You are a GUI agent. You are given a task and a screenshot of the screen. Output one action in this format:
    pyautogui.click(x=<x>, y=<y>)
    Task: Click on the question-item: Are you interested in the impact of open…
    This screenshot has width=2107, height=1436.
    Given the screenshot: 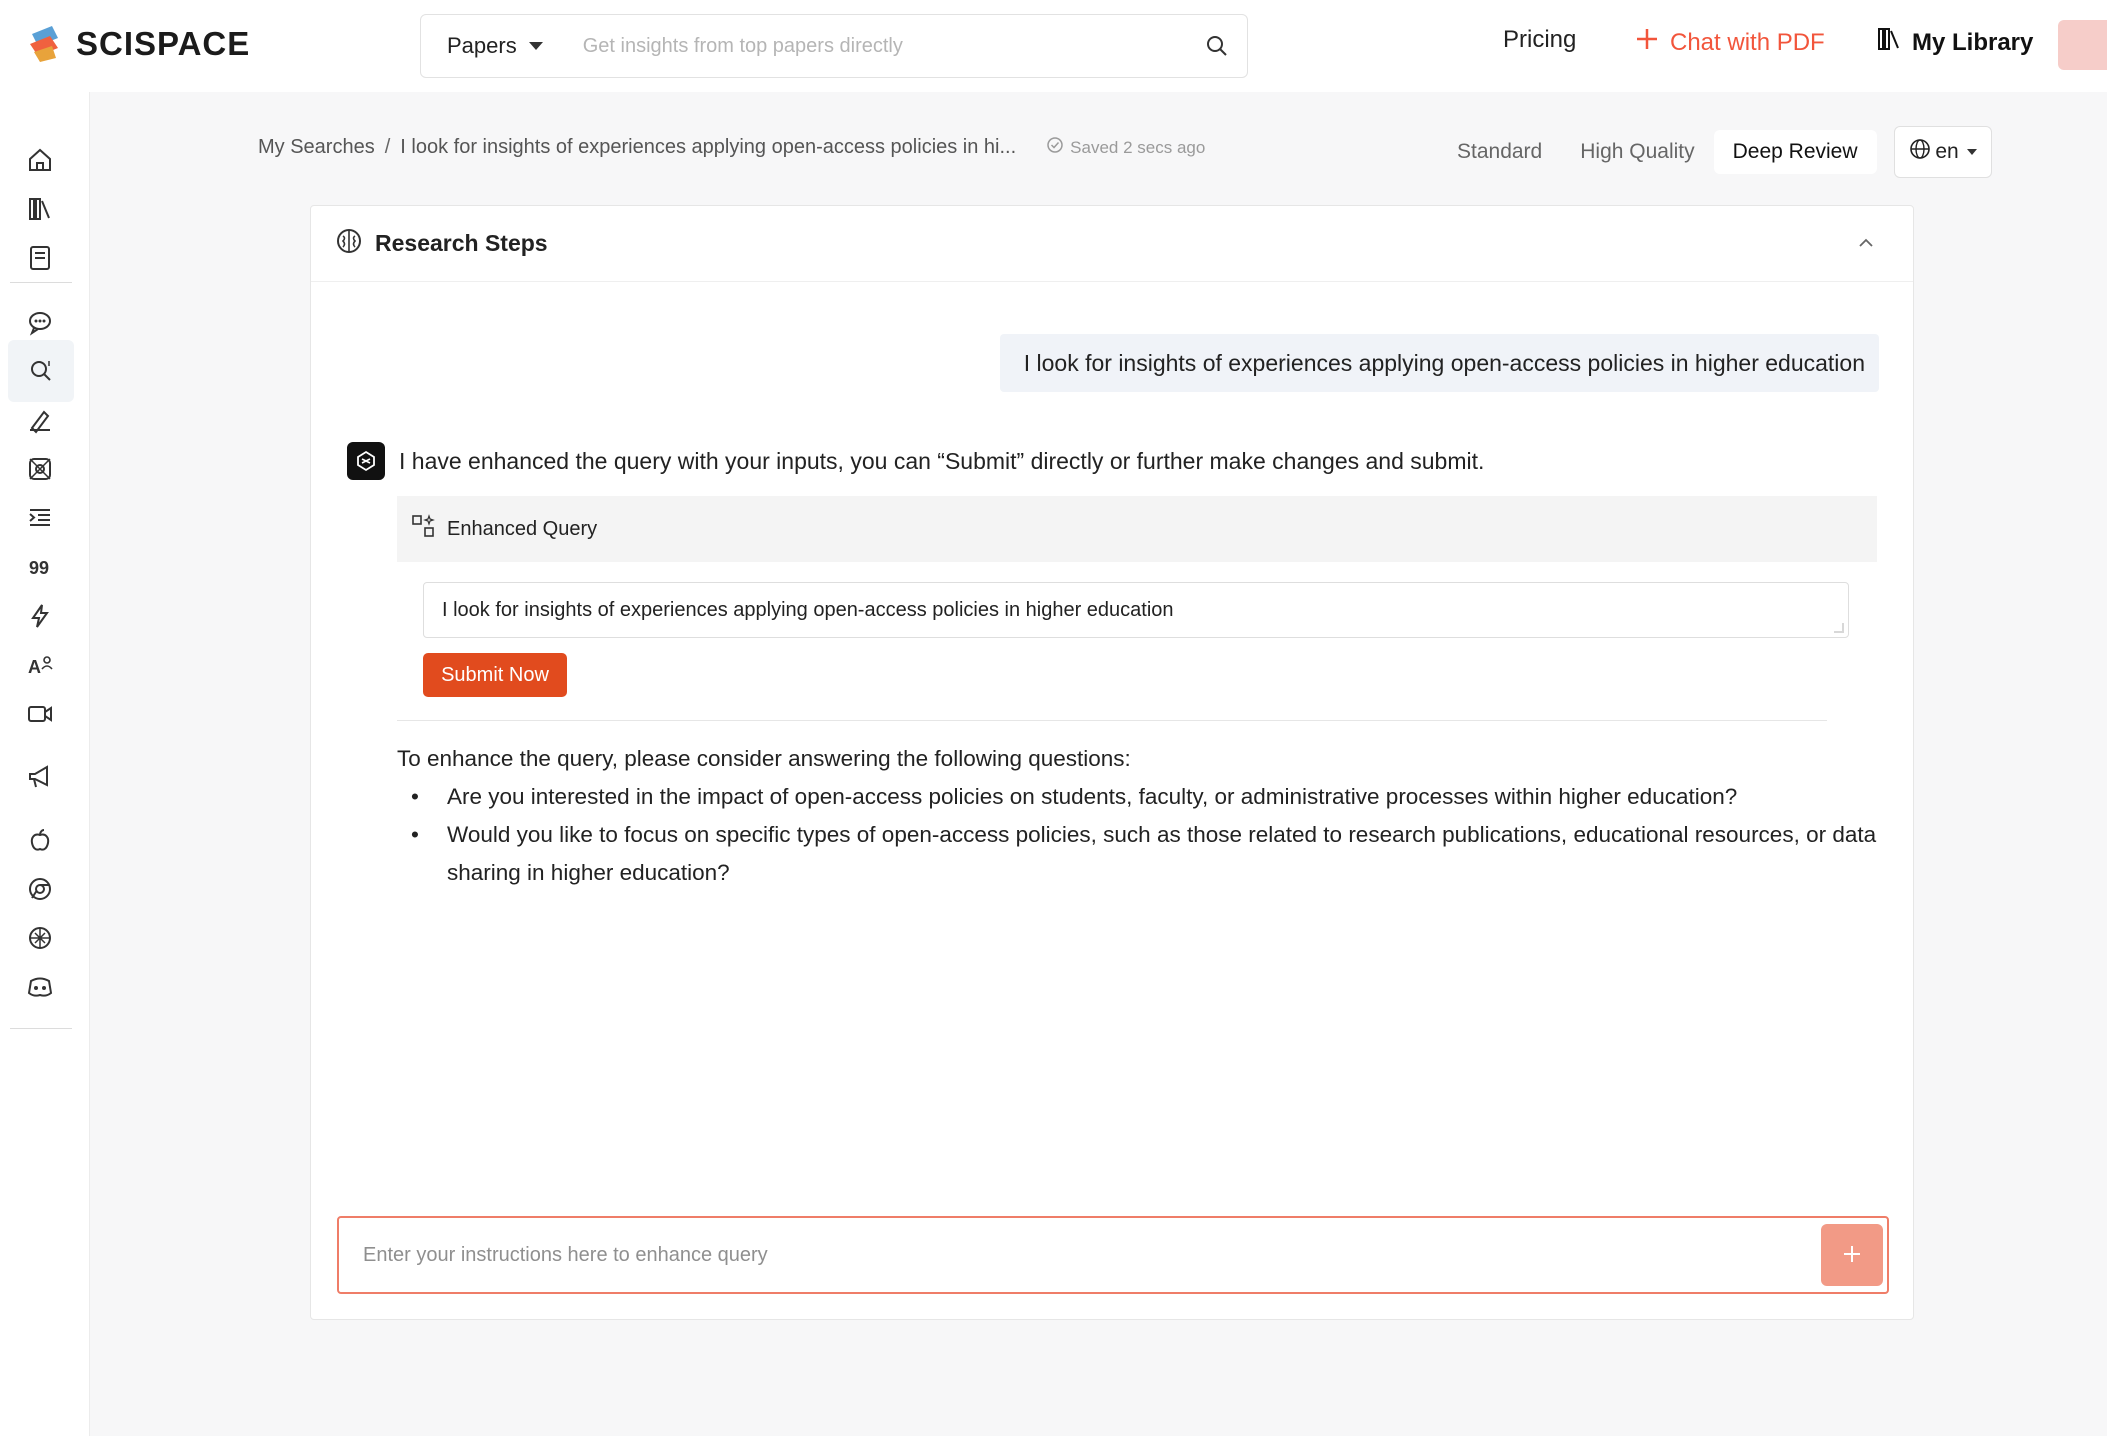 What is the action you would take?
    pyautogui.click(x=1144, y=797)
    